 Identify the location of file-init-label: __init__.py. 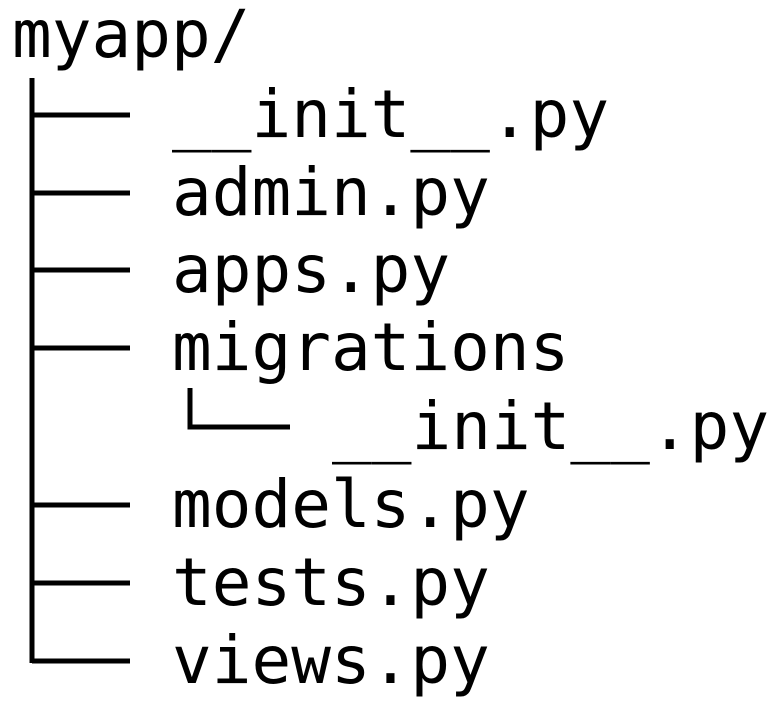
(390, 114).